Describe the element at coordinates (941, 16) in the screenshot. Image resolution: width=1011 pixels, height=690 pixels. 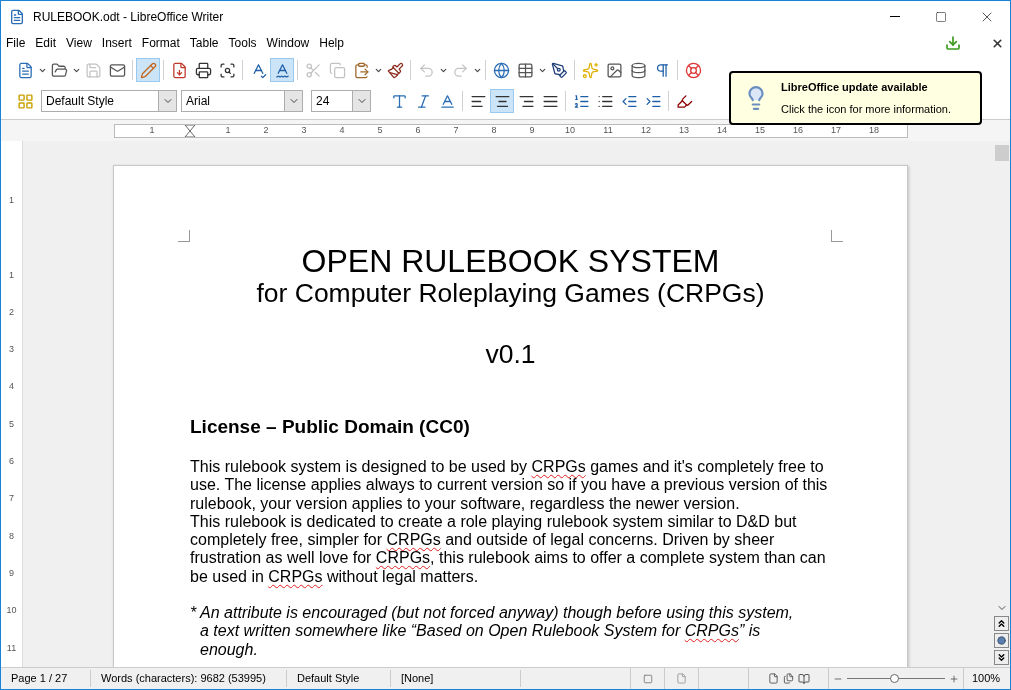
I see `maximize-icon` at that location.